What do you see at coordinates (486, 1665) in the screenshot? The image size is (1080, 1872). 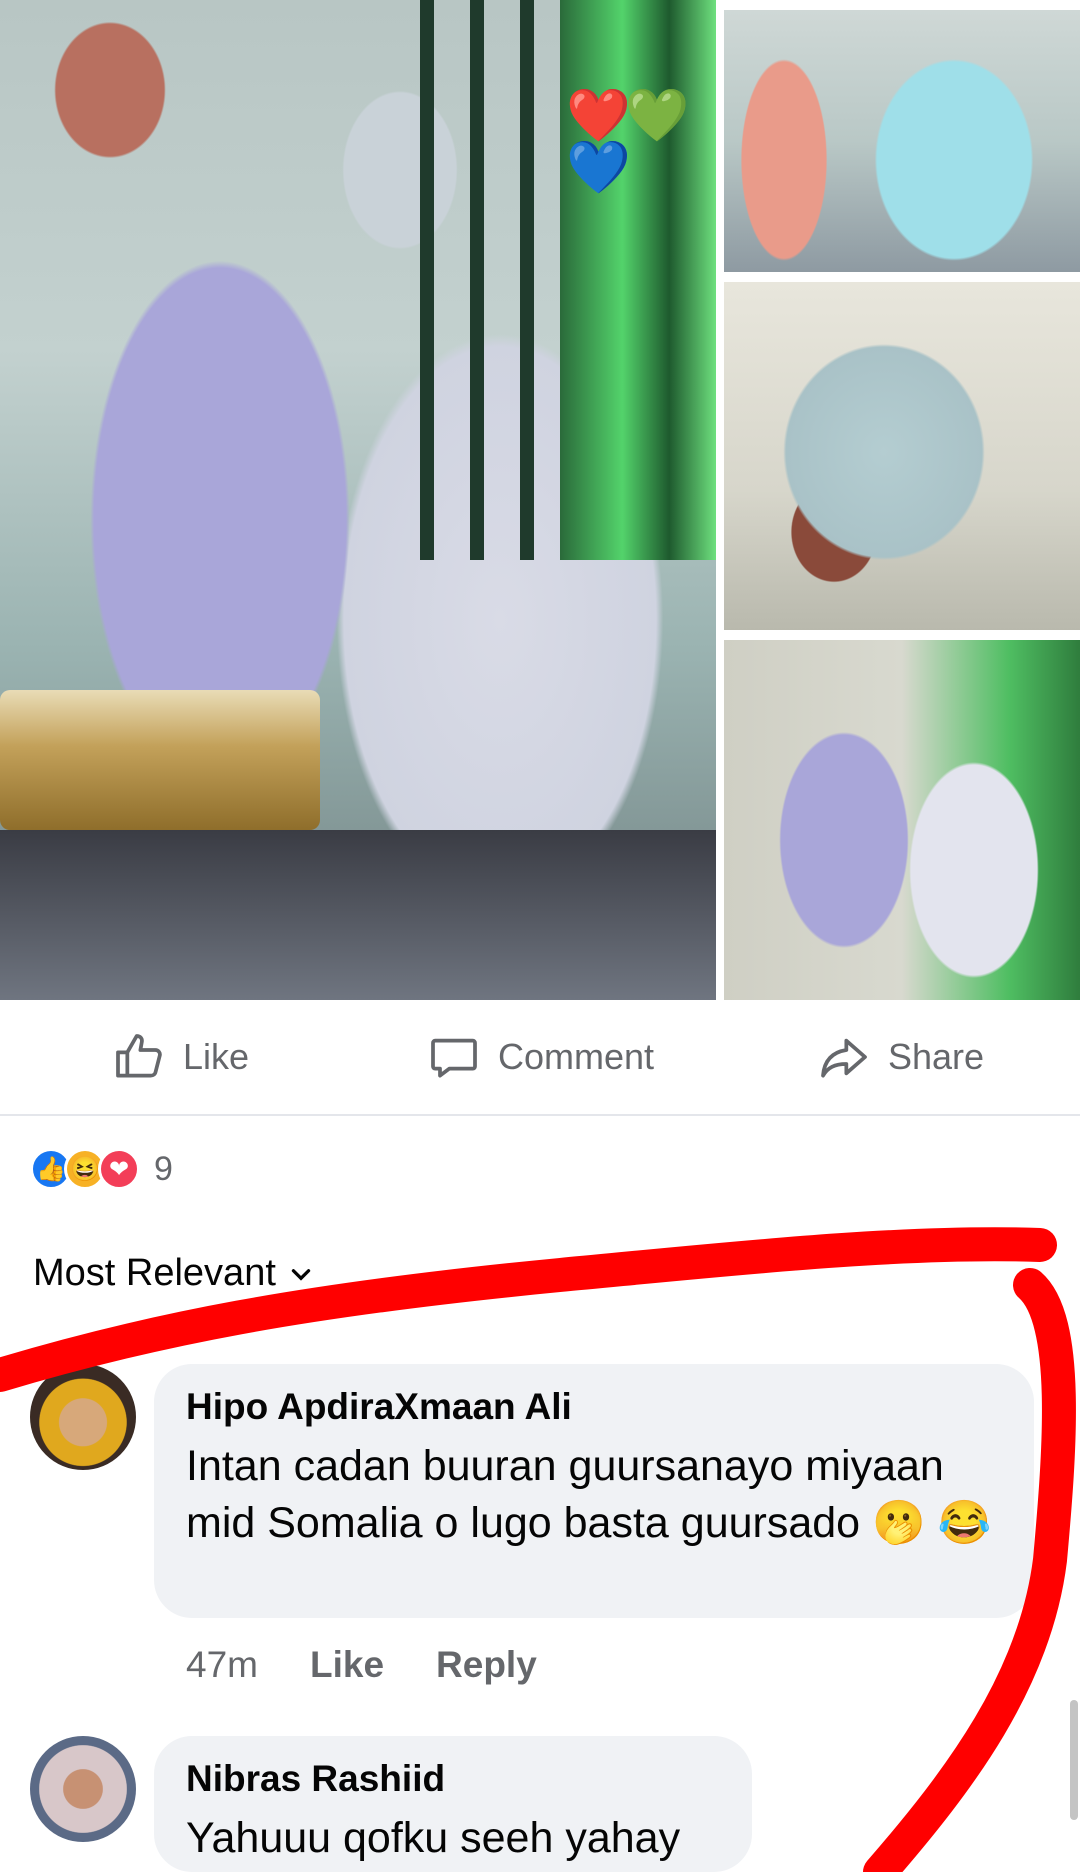 I see `comment-reply-button: Reply` at bounding box center [486, 1665].